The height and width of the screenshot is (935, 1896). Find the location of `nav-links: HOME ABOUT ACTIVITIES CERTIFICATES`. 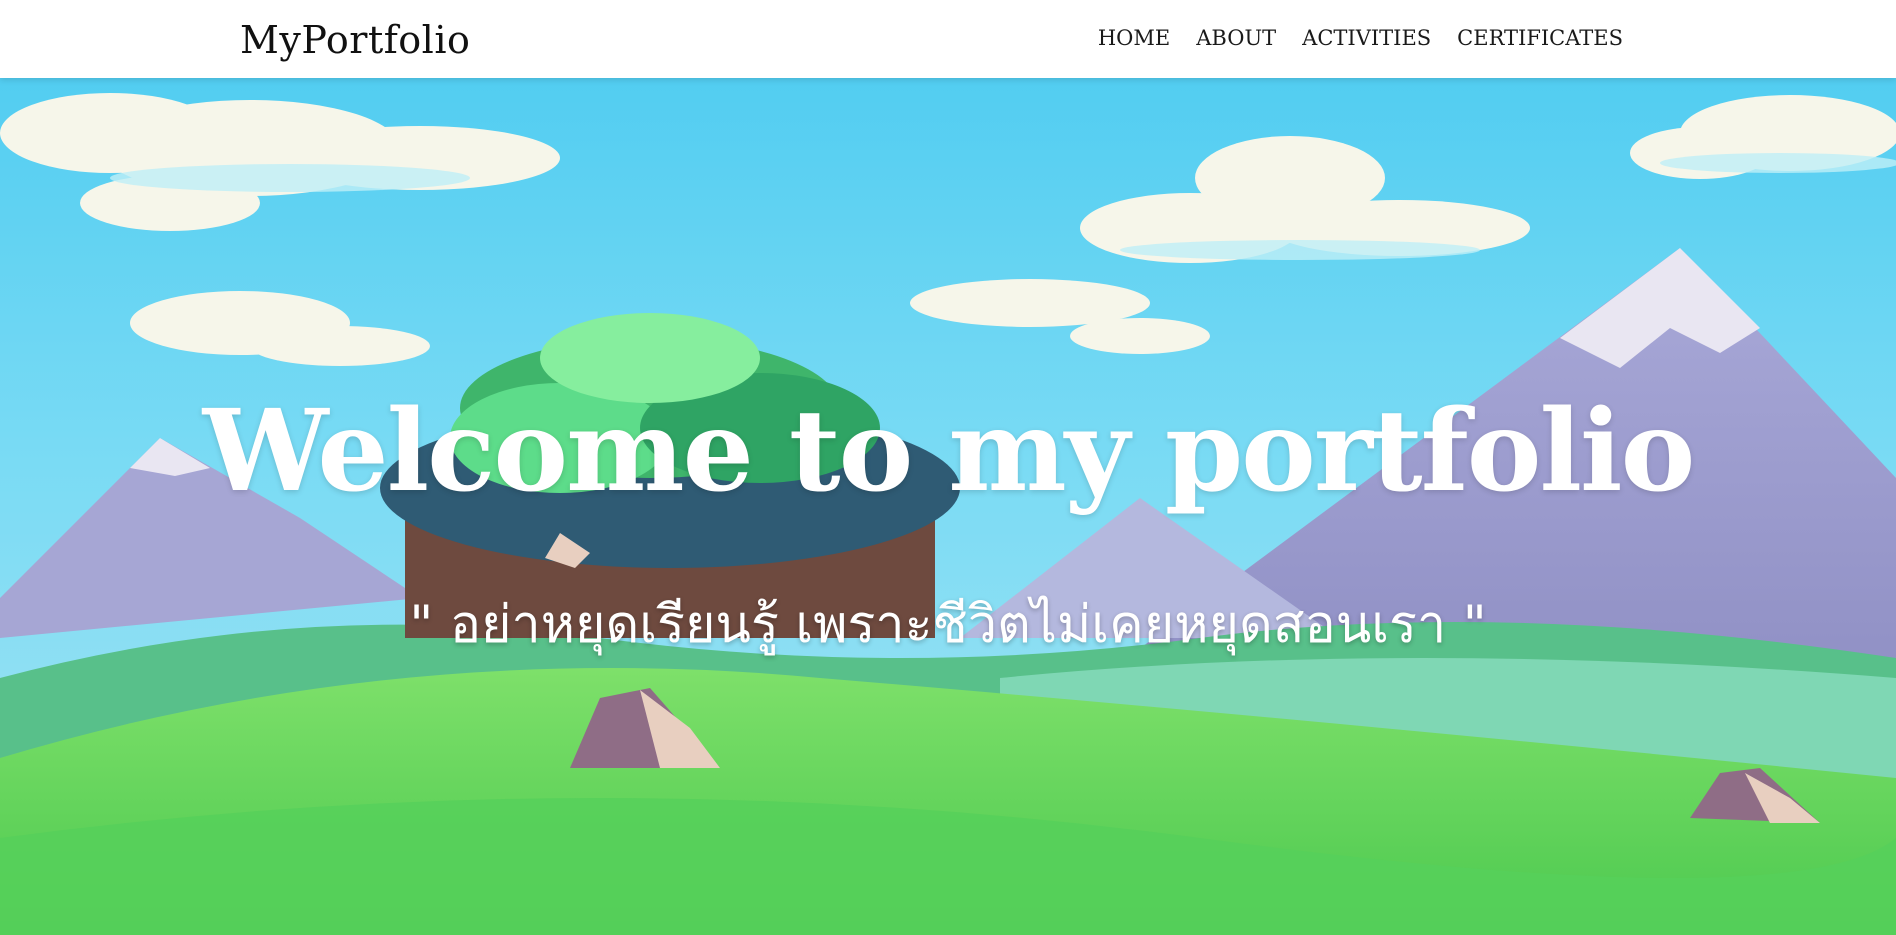

nav-links: HOME ABOUT ACTIVITIES CERTIFICATES is located at coordinates (1360, 38).